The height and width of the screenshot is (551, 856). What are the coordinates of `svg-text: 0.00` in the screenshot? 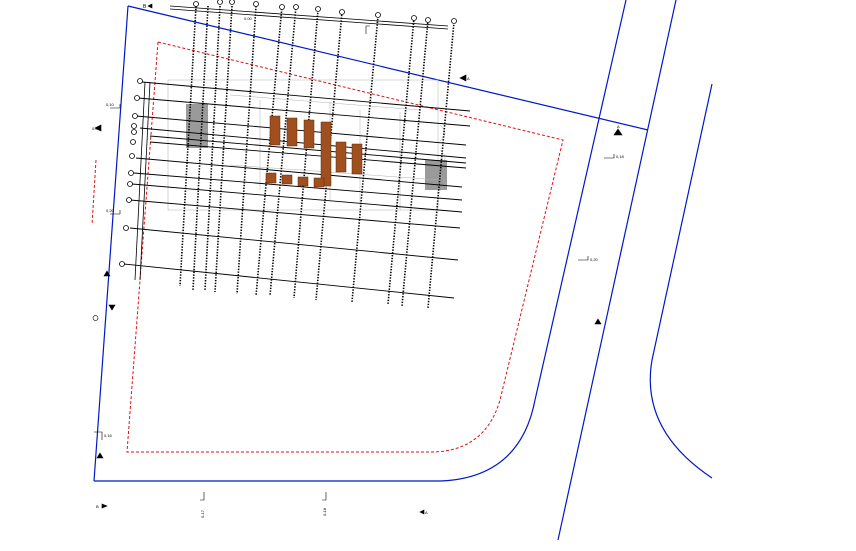 It's located at (248, 18).